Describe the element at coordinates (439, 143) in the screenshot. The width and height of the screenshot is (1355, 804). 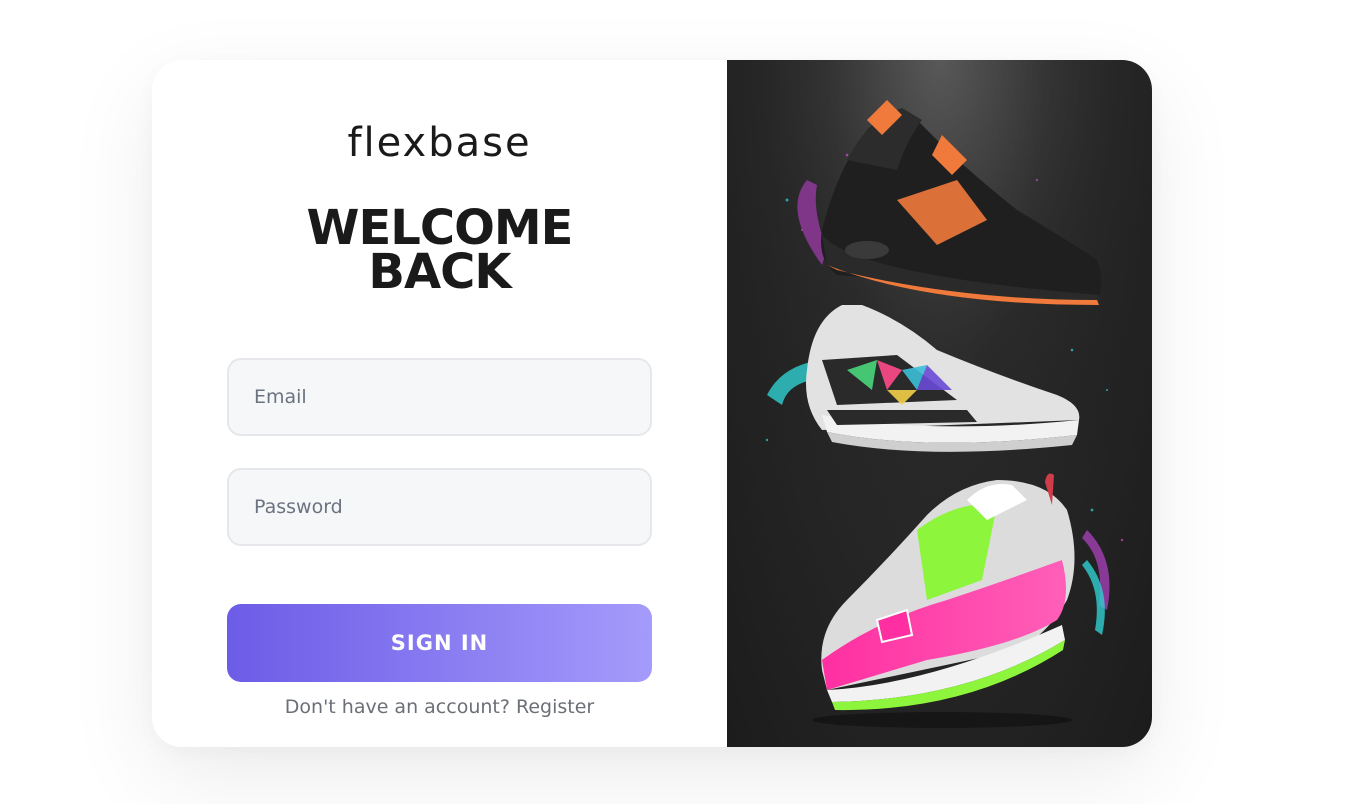
I see `brand-logo: flexbase` at that location.